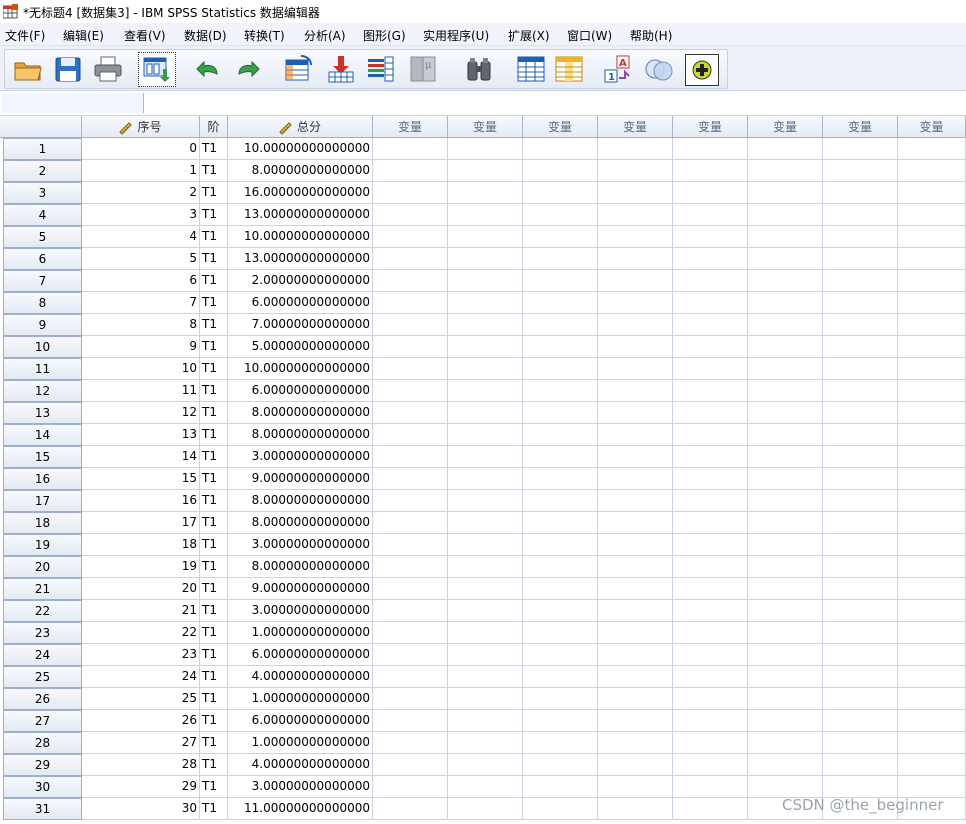  I want to click on cell-seq: 27, so click(141, 743).